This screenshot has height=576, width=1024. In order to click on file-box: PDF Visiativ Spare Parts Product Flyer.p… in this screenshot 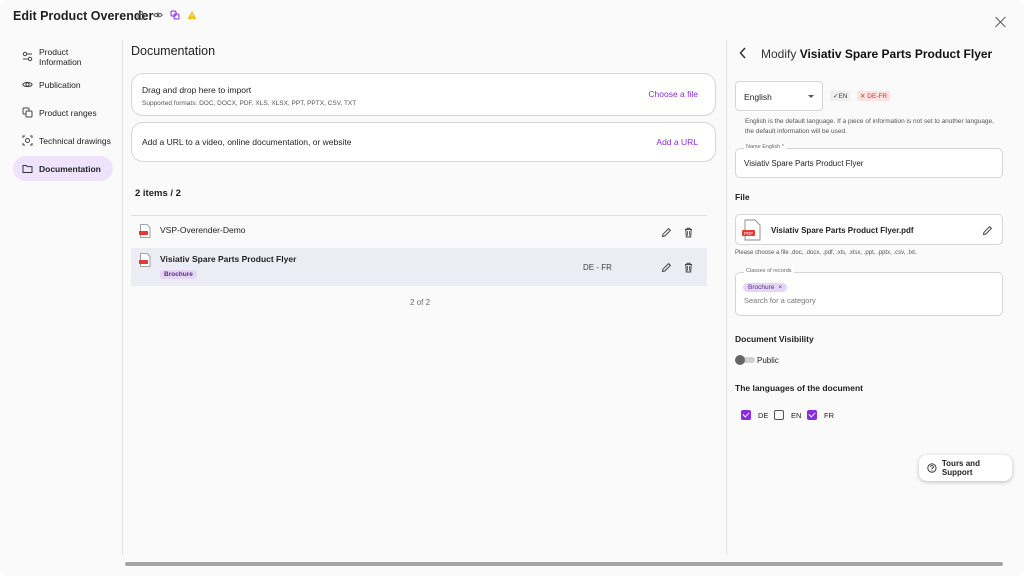, I will do `click(869, 229)`.